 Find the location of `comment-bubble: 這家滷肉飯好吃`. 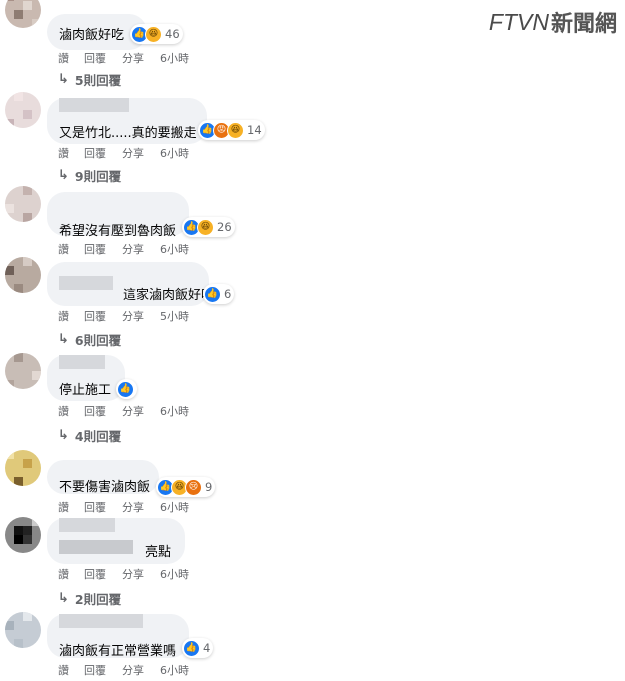

comment-bubble: 這家滷肉飯好吃 is located at coordinates (130, 284).